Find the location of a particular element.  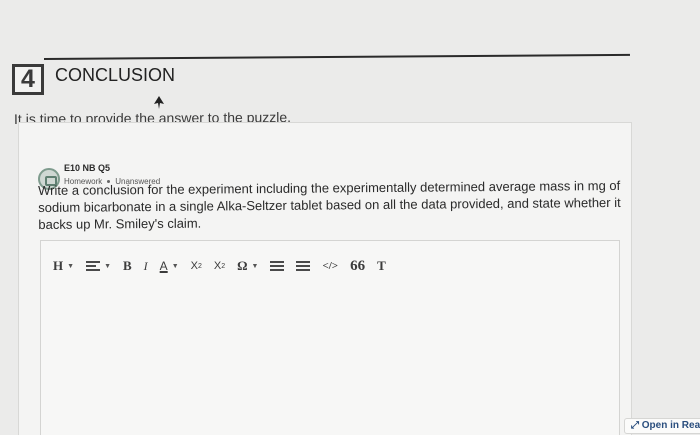

editor-toolbar: H ▼ ▼ B I A ▼ X2 X2 Ω ▼ </> 66 T is located at coordinates (330, 266).